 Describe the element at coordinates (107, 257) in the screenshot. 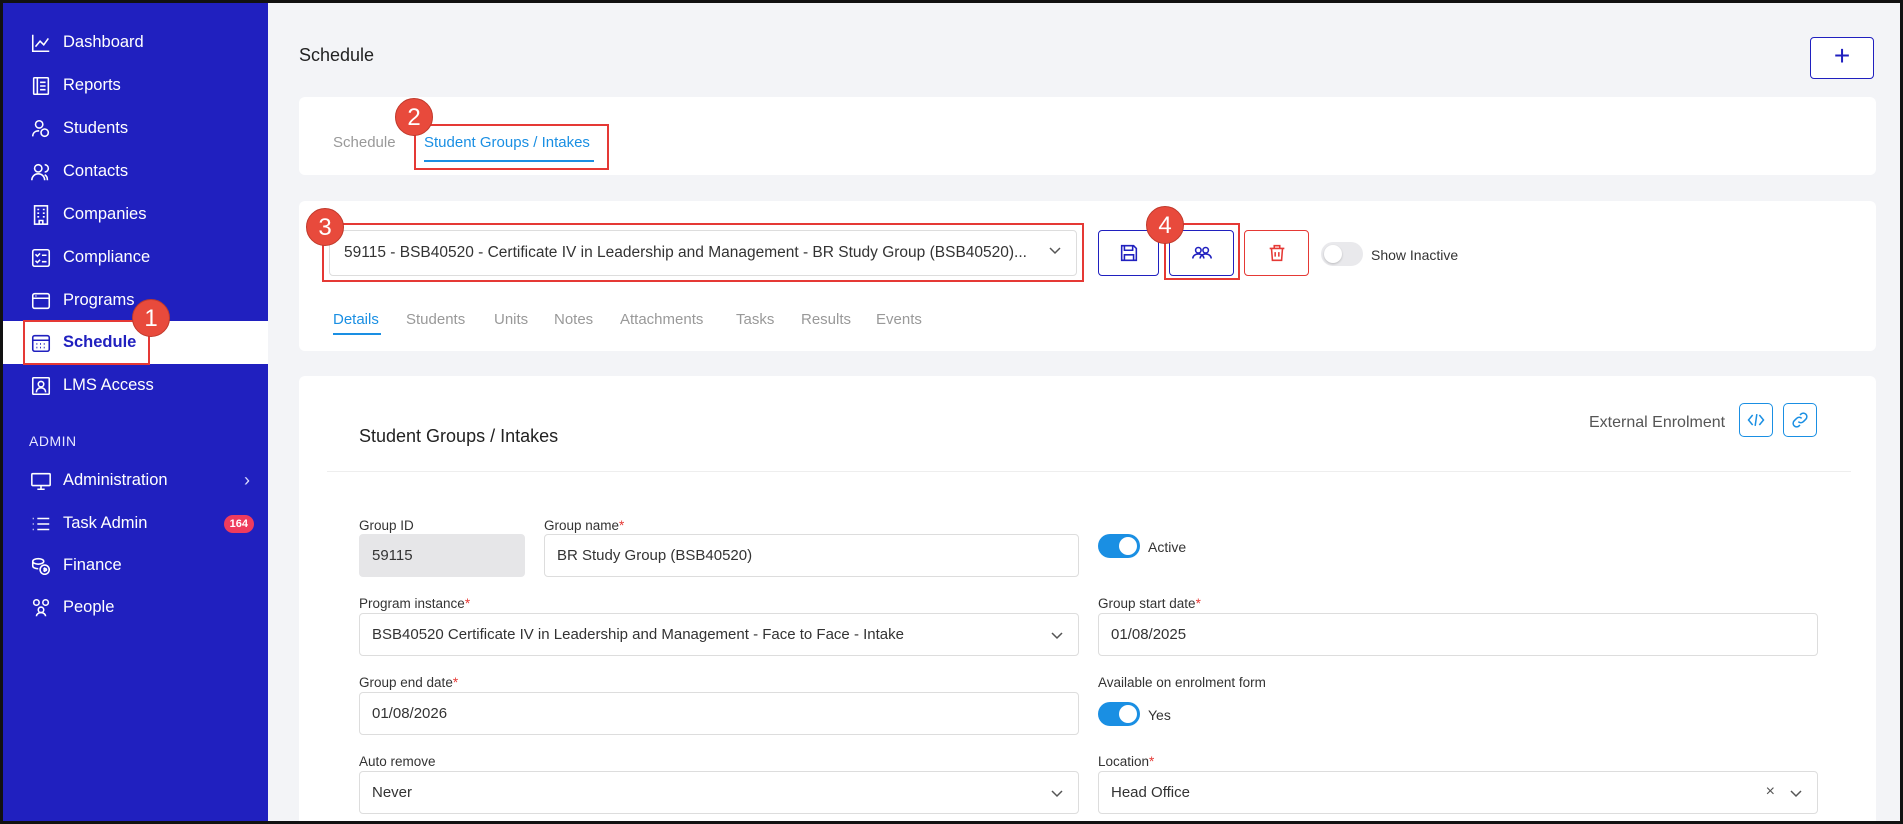

I see `sidebar-item-label: Compliance` at that location.